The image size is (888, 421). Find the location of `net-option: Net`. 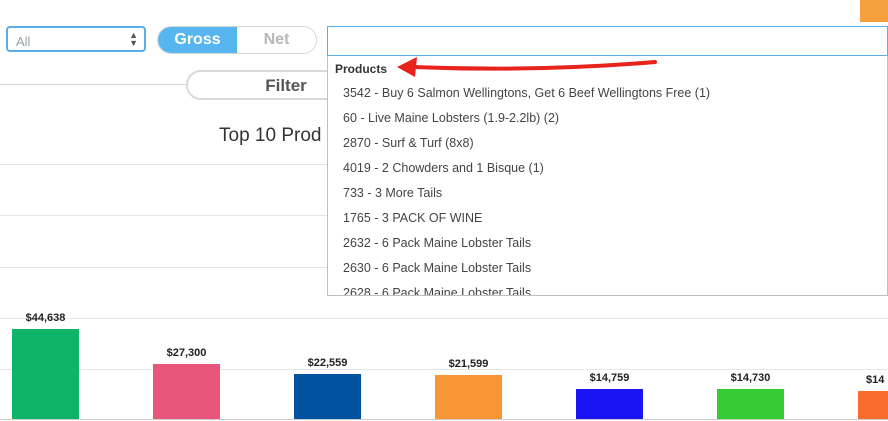

net-option: Net is located at coordinates (276, 40).